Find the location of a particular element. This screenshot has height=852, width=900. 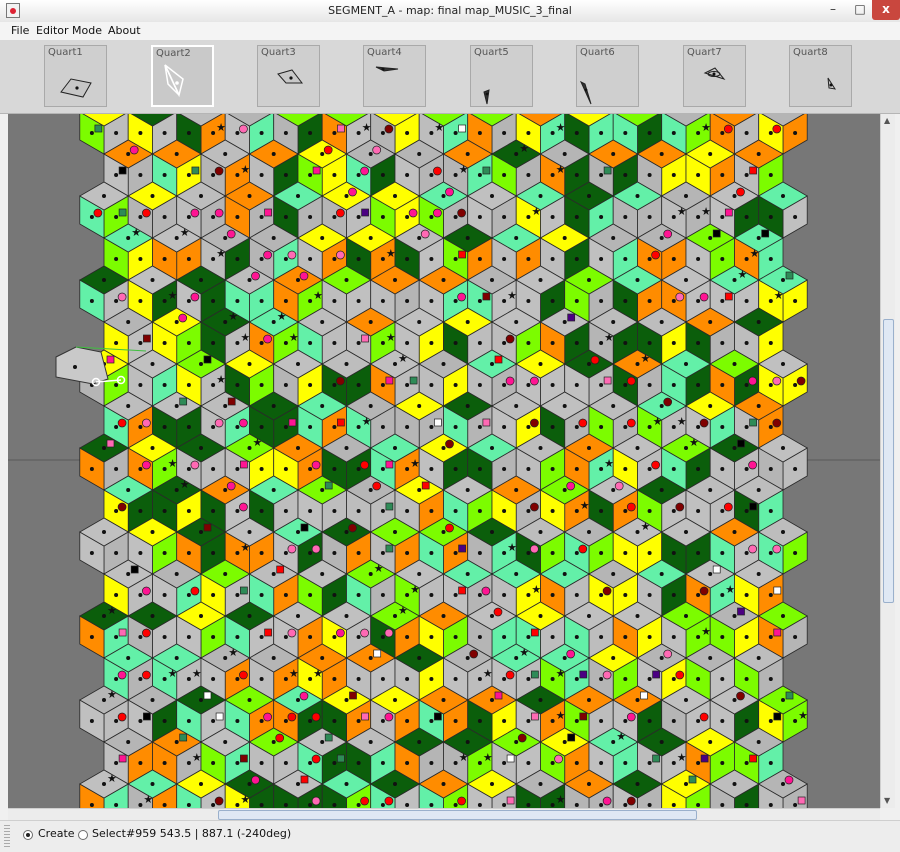

quart-tile-5: Quart5 is located at coordinates (501, 76).